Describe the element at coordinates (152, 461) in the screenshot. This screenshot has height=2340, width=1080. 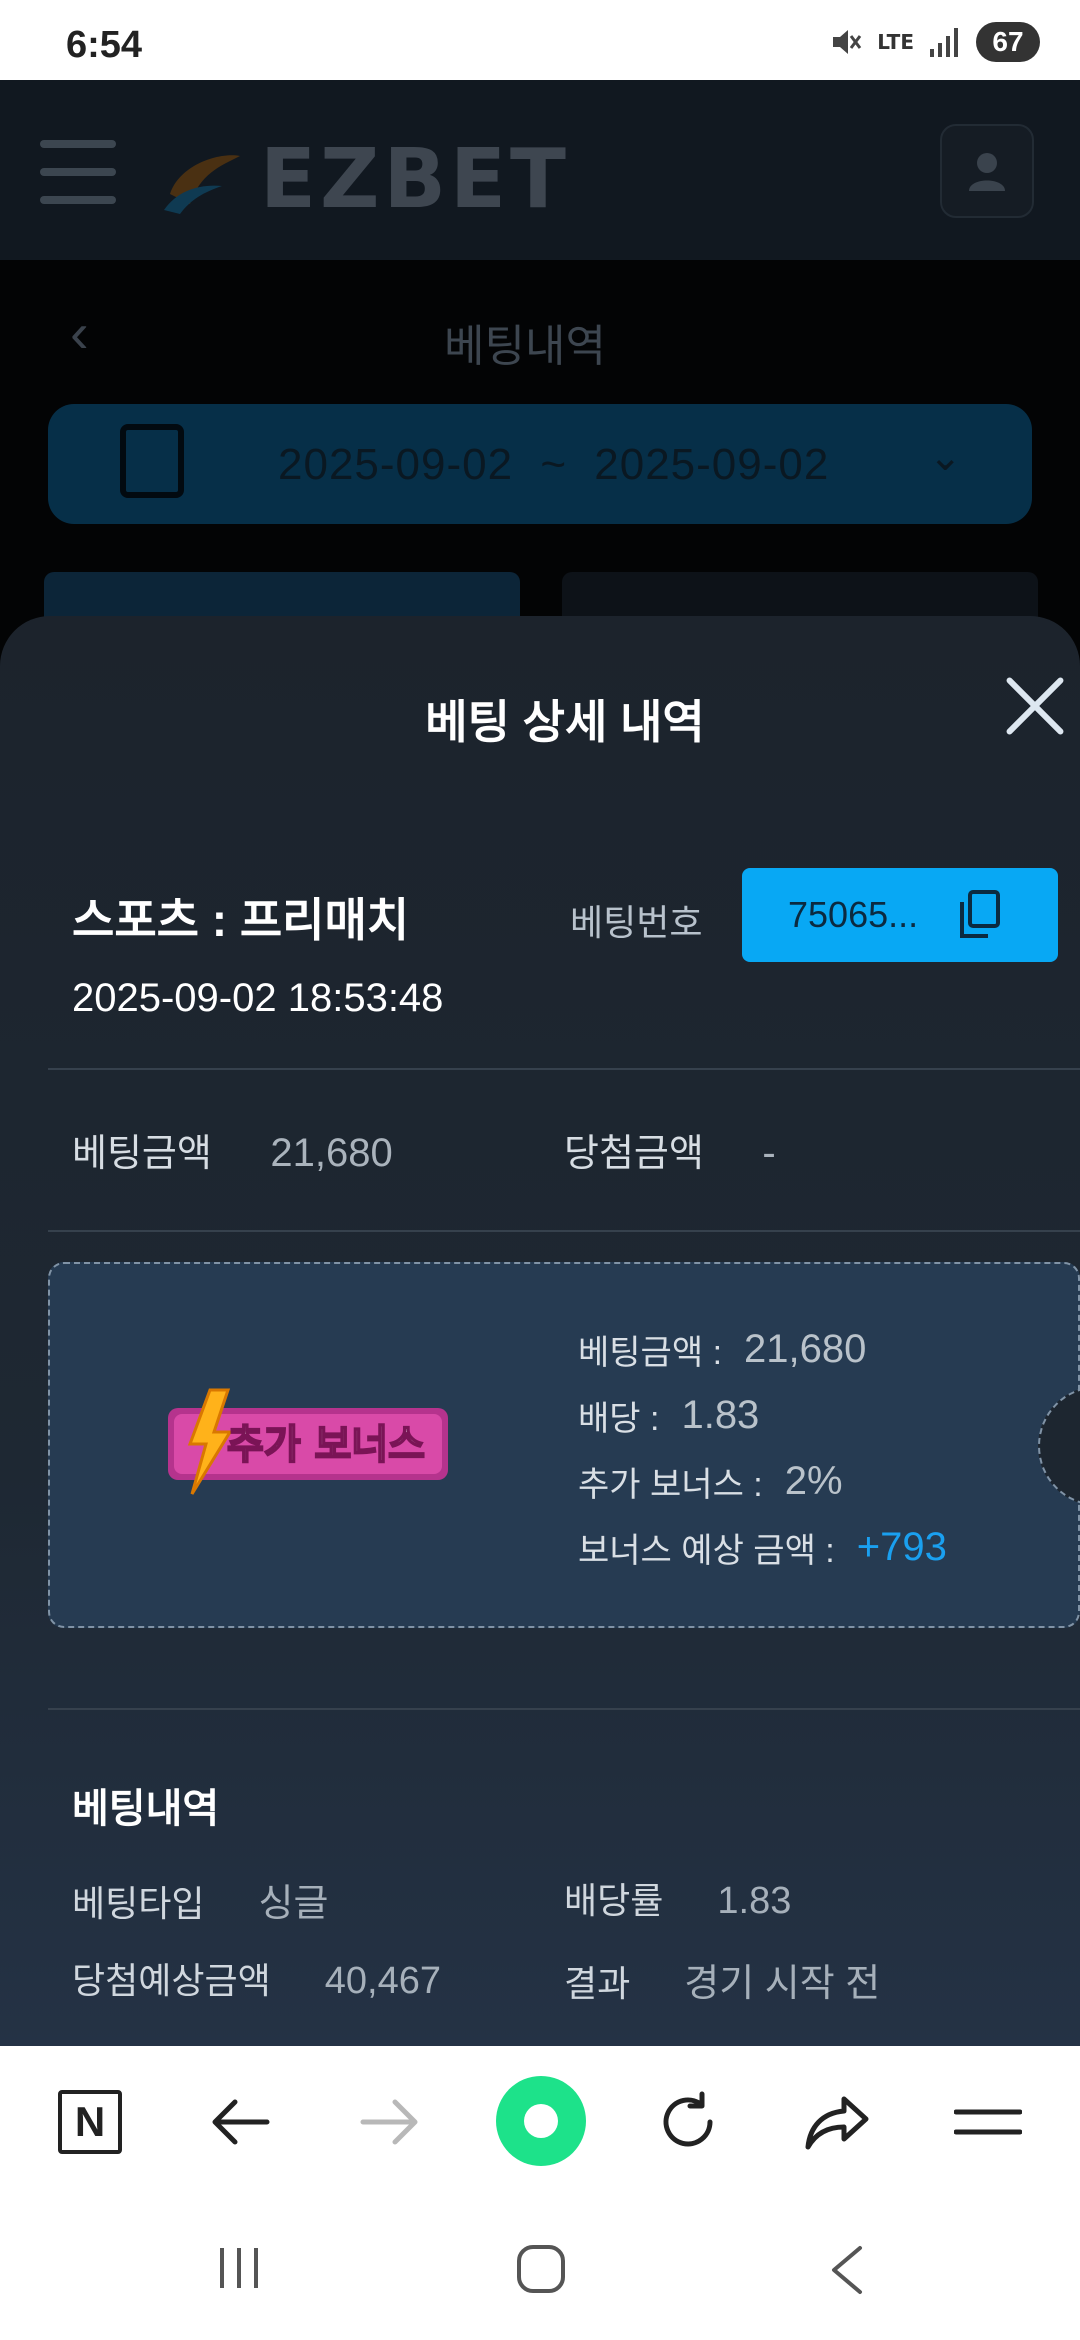
I see `calendar-icon` at that location.